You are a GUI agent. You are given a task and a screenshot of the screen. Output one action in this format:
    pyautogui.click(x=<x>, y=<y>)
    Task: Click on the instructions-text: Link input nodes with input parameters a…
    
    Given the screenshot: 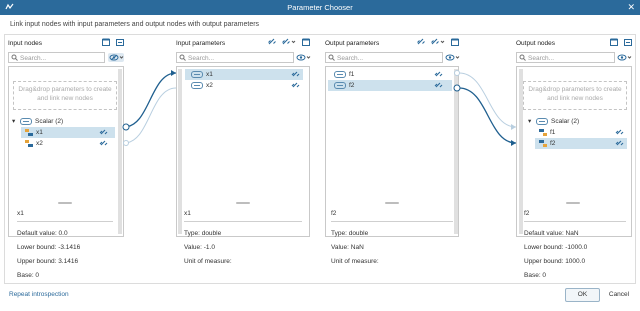 What is the action you would take?
    pyautogui.click(x=135, y=24)
    